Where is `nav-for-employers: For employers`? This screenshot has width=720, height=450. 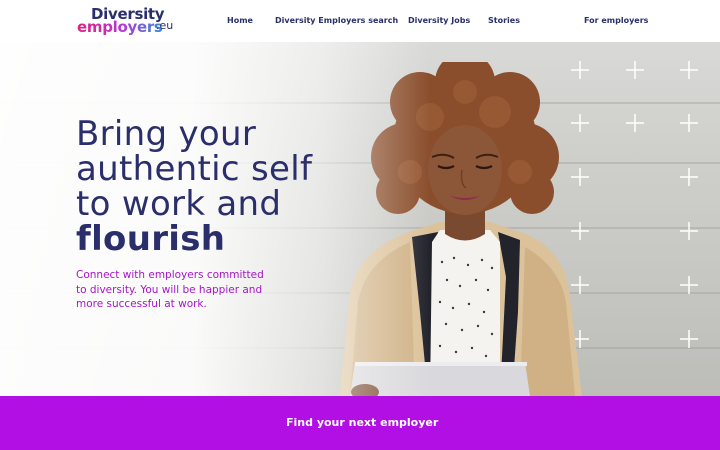 nav-for-employers: For employers is located at coordinates (616, 20).